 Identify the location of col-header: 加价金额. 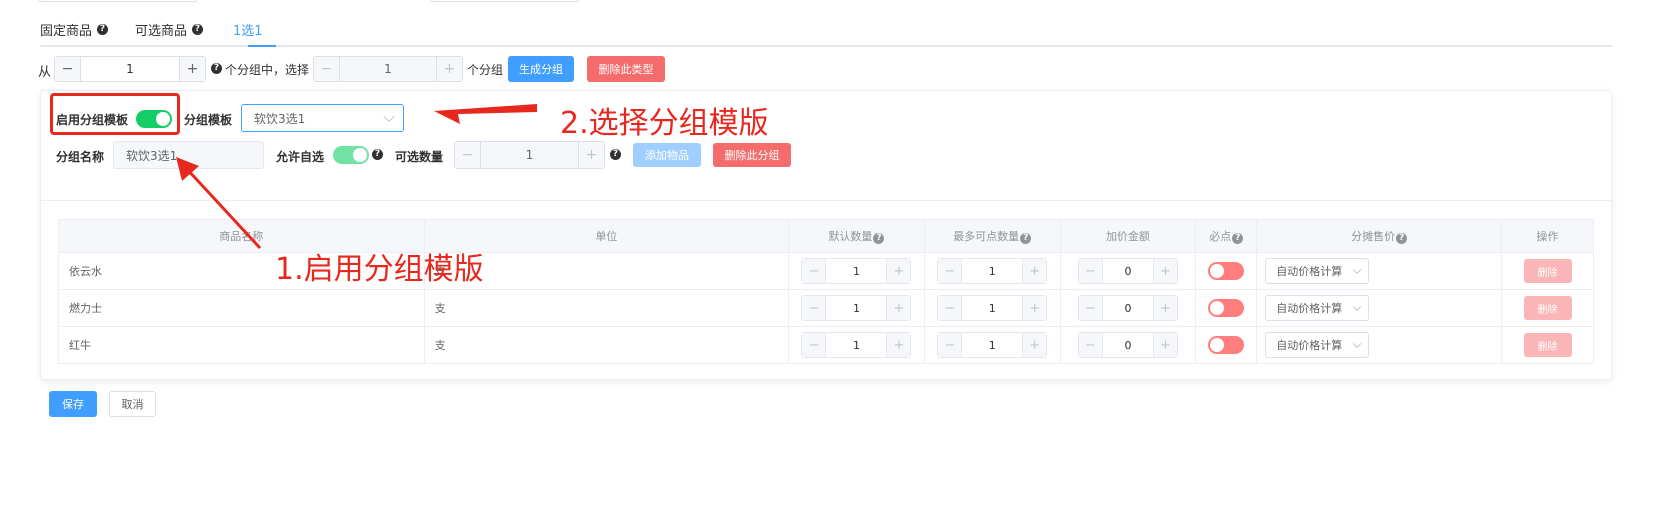
(1128, 236).